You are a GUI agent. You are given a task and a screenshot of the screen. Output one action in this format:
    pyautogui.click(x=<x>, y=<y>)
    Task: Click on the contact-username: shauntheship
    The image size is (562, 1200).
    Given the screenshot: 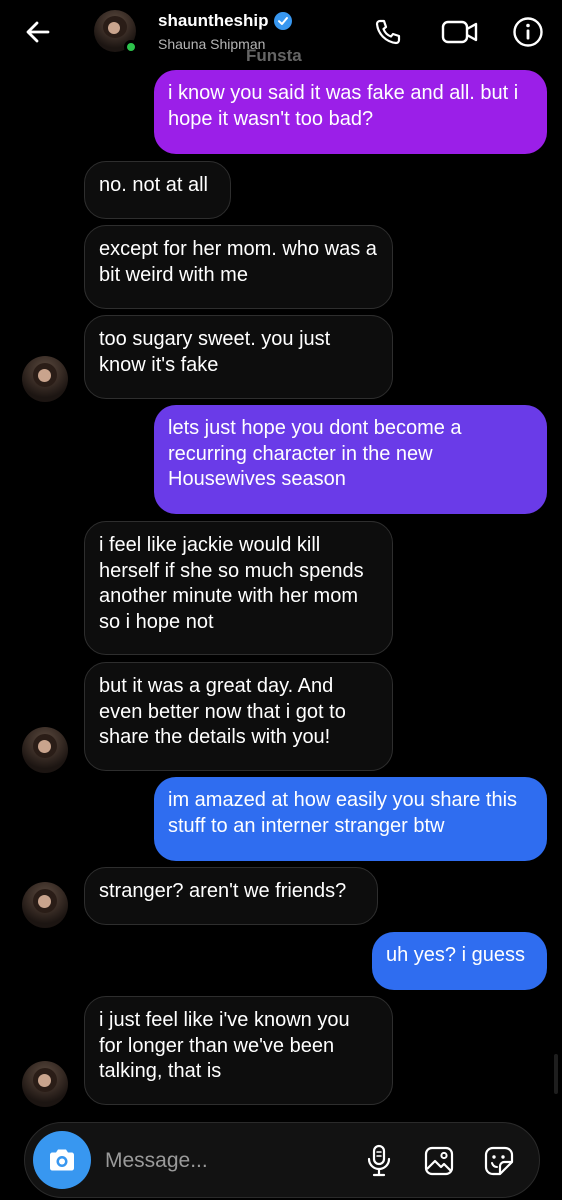 What is the action you would take?
    pyautogui.click(x=225, y=21)
    